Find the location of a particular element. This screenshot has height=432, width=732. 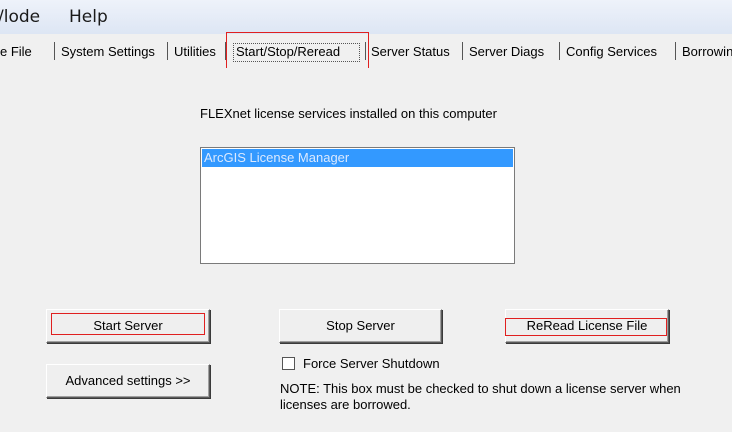

force-shutdown-checkbox is located at coordinates (288, 363).